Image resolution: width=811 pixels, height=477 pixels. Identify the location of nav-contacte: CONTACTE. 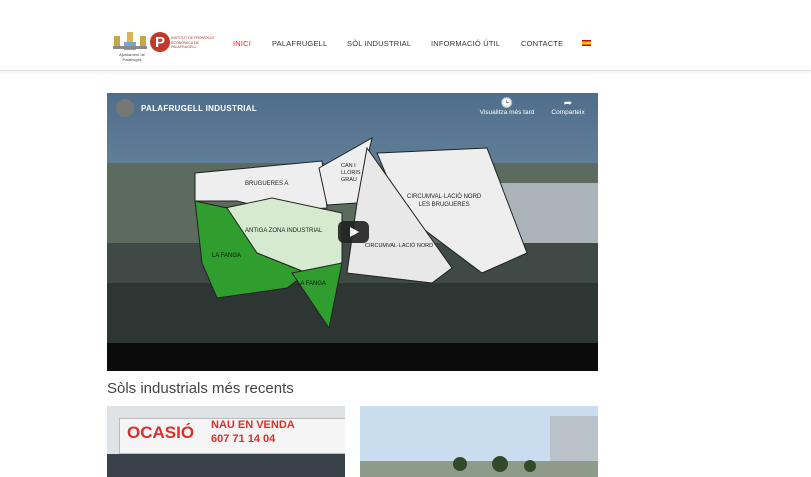
(542, 43).